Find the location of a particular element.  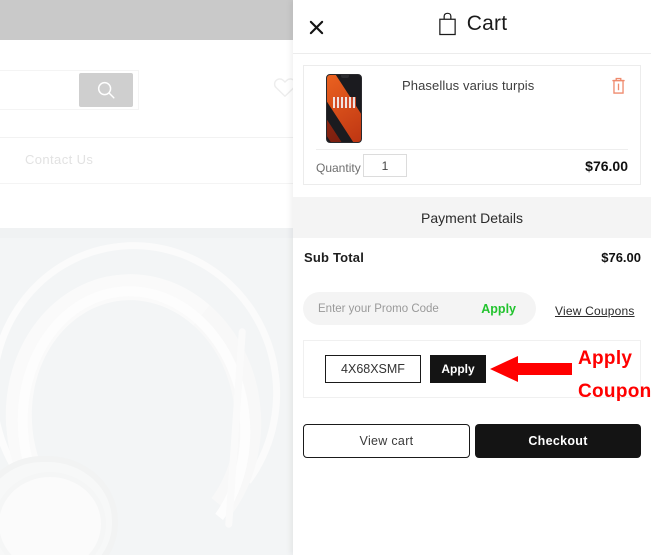

drawer-header: Cart is located at coordinates (472, 27).